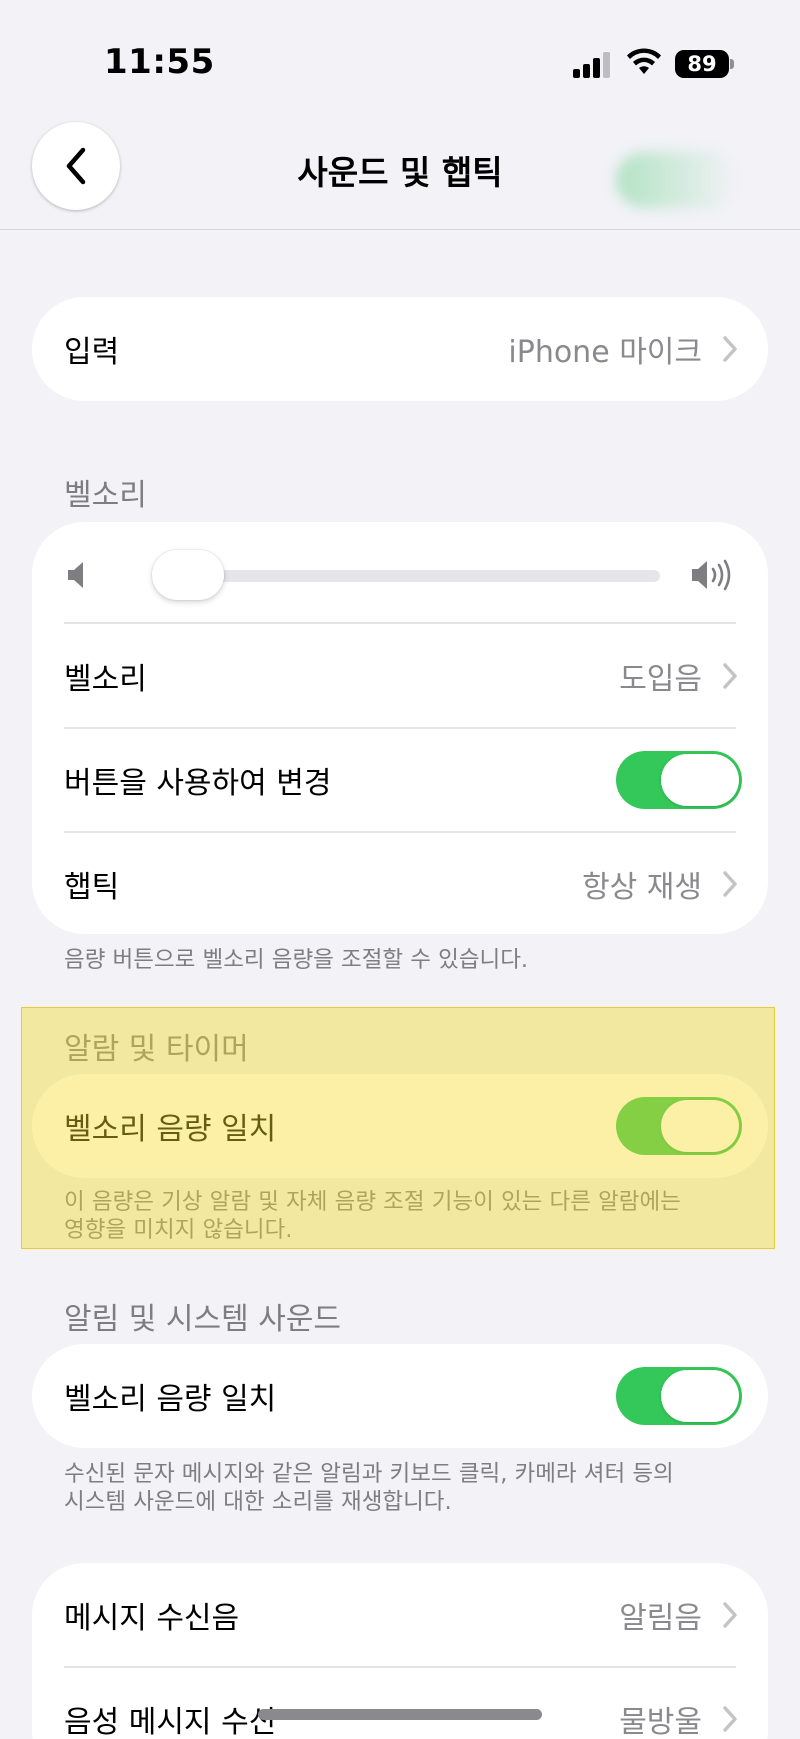  What do you see at coordinates (400, 780) in the screenshot?
I see `change-with-buttons-row: 버튼을 사용하여 변경` at bounding box center [400, 780].